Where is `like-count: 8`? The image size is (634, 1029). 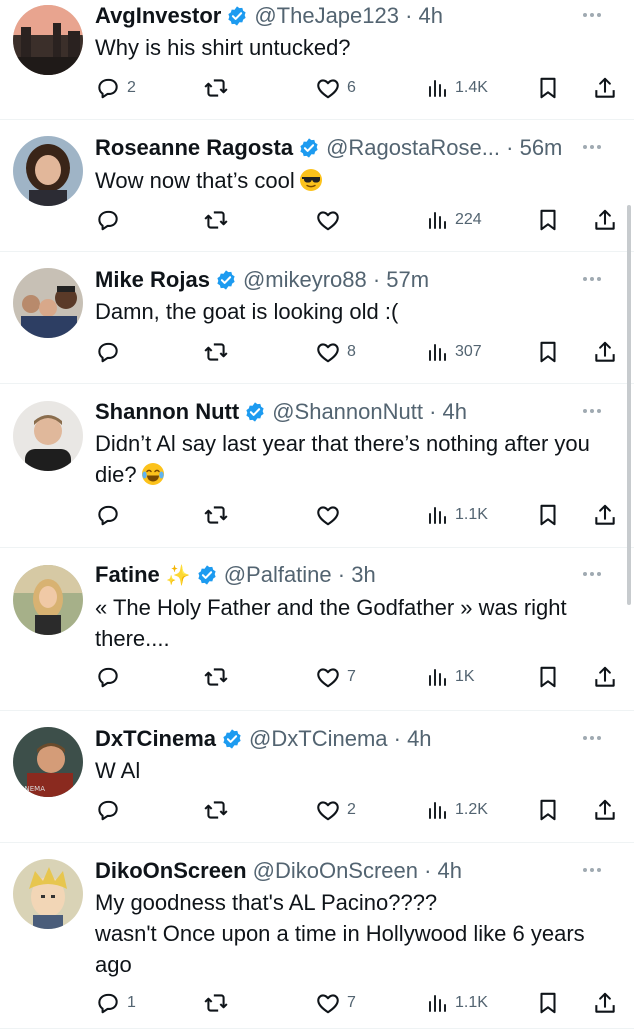 like-count: 8 is located at coordinates (351, 351).